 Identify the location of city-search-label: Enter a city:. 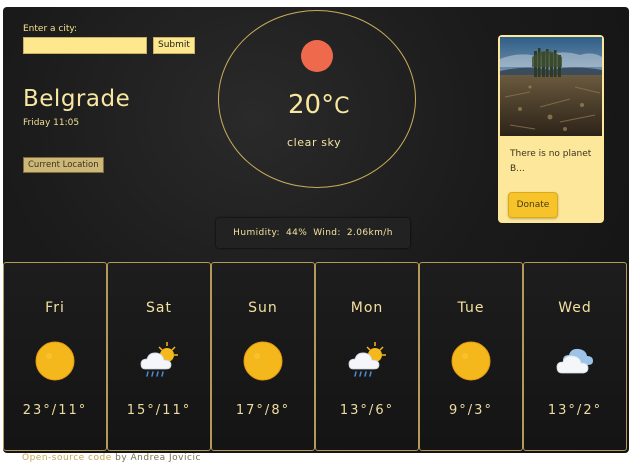
(50, 29).